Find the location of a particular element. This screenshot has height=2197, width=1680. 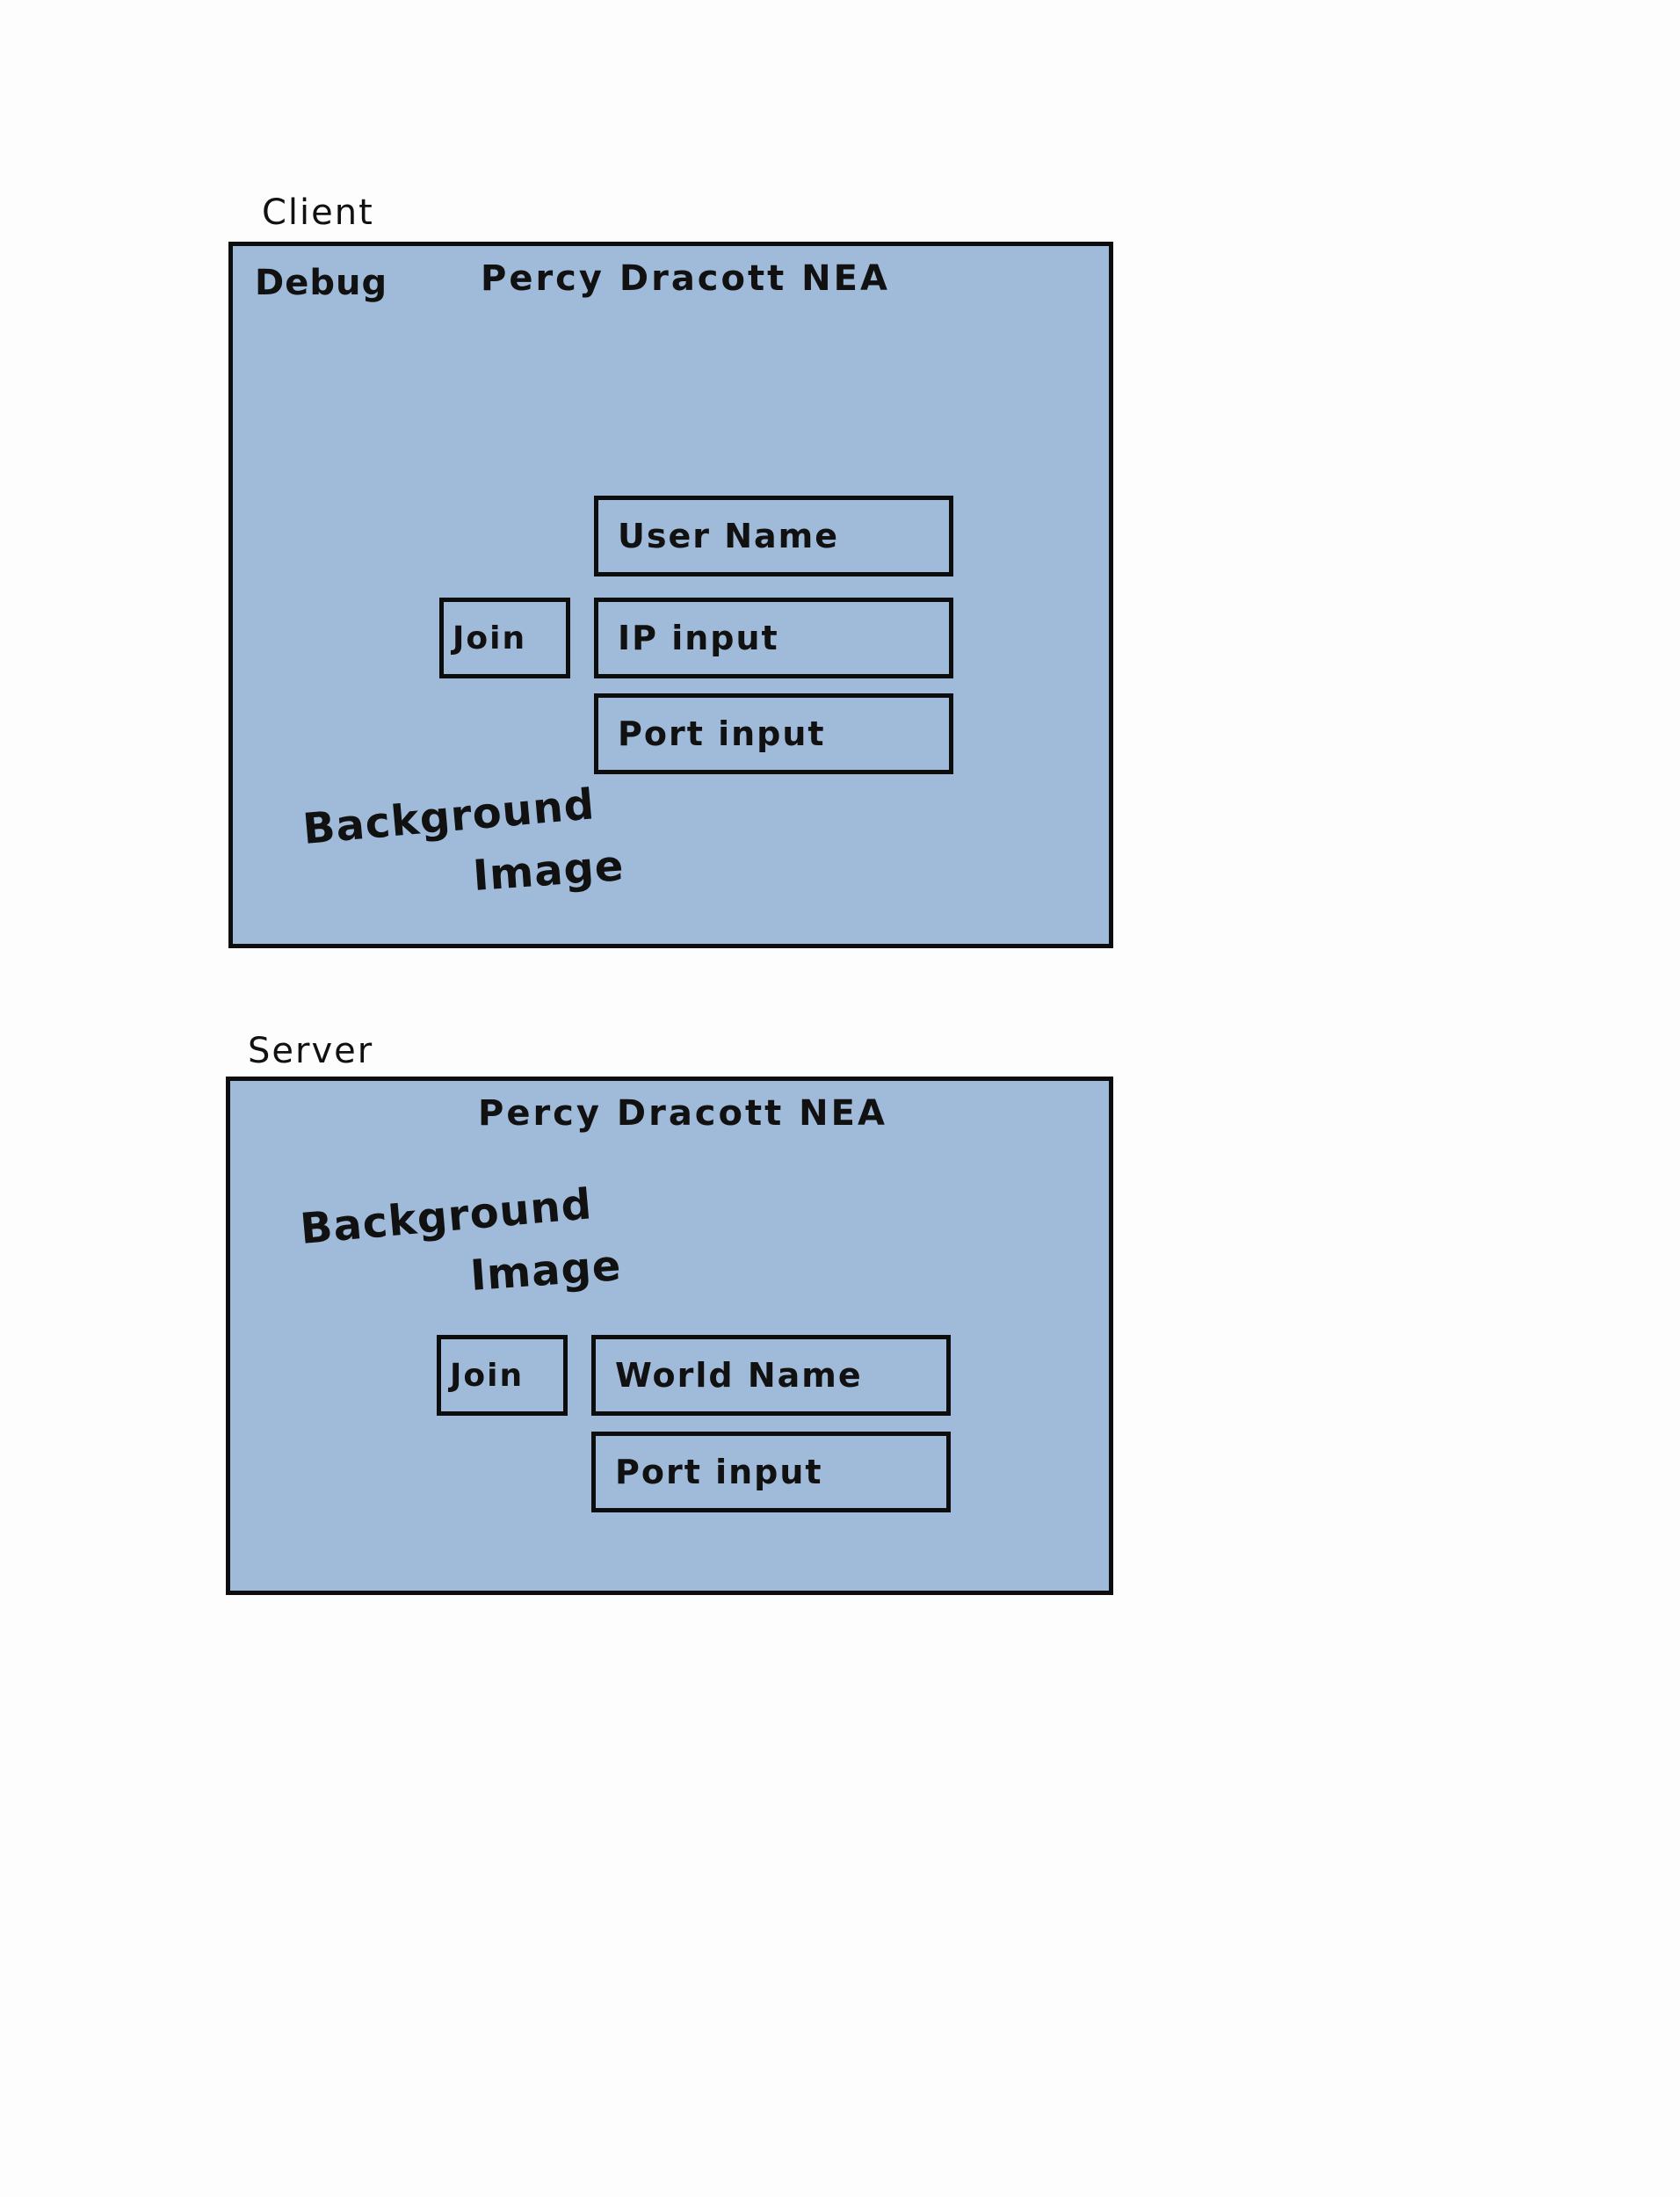

client-background-image-label-line2: Image is located at coordinates (548, 871).